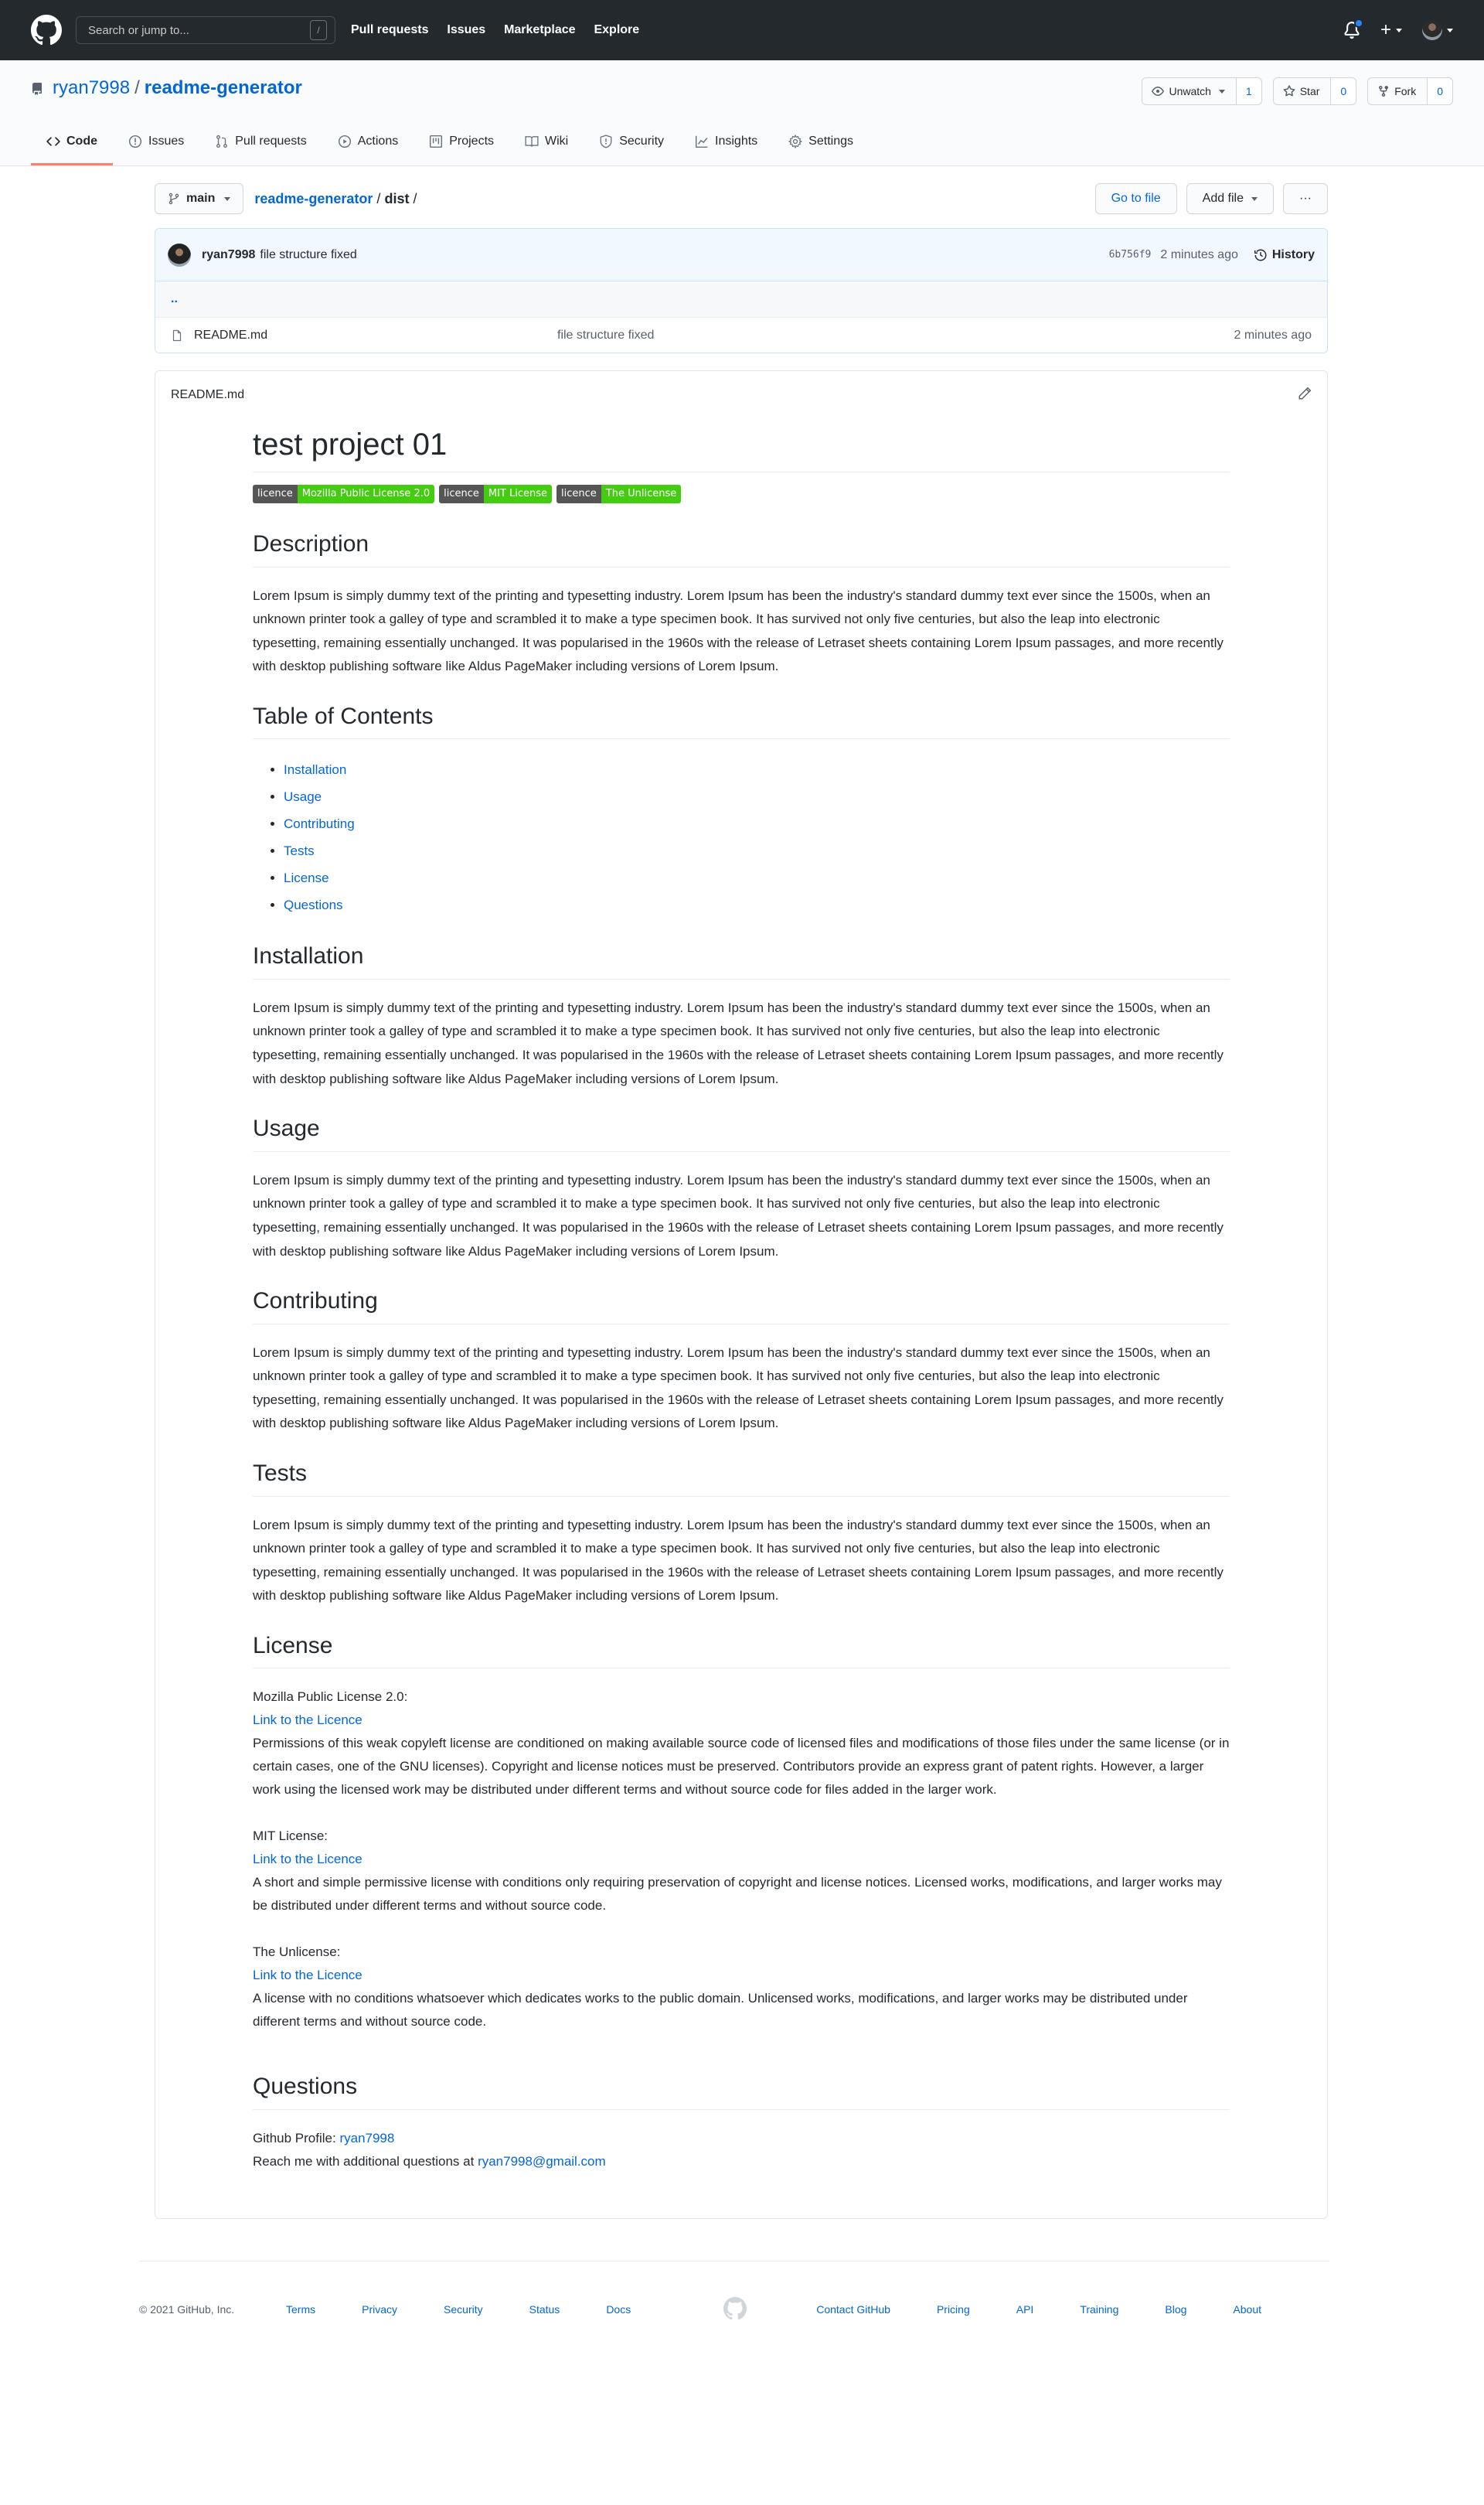 This screenshot has width=1484, height=2505. Describe the element at coordinates (853, 2309) in the screenshot. I see `footer-link-contact: Contact GitHub` at that location.